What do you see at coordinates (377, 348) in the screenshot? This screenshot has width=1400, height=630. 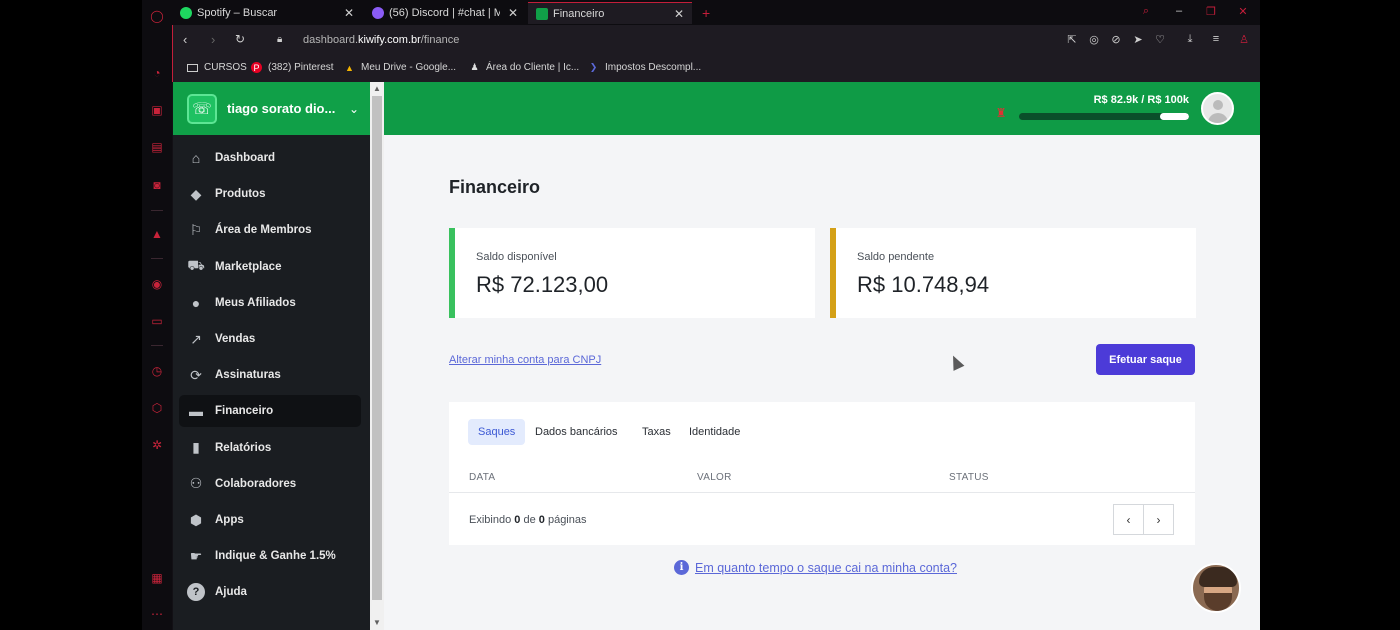 I see `scroll-thumb` at bounding box center [377, 348].